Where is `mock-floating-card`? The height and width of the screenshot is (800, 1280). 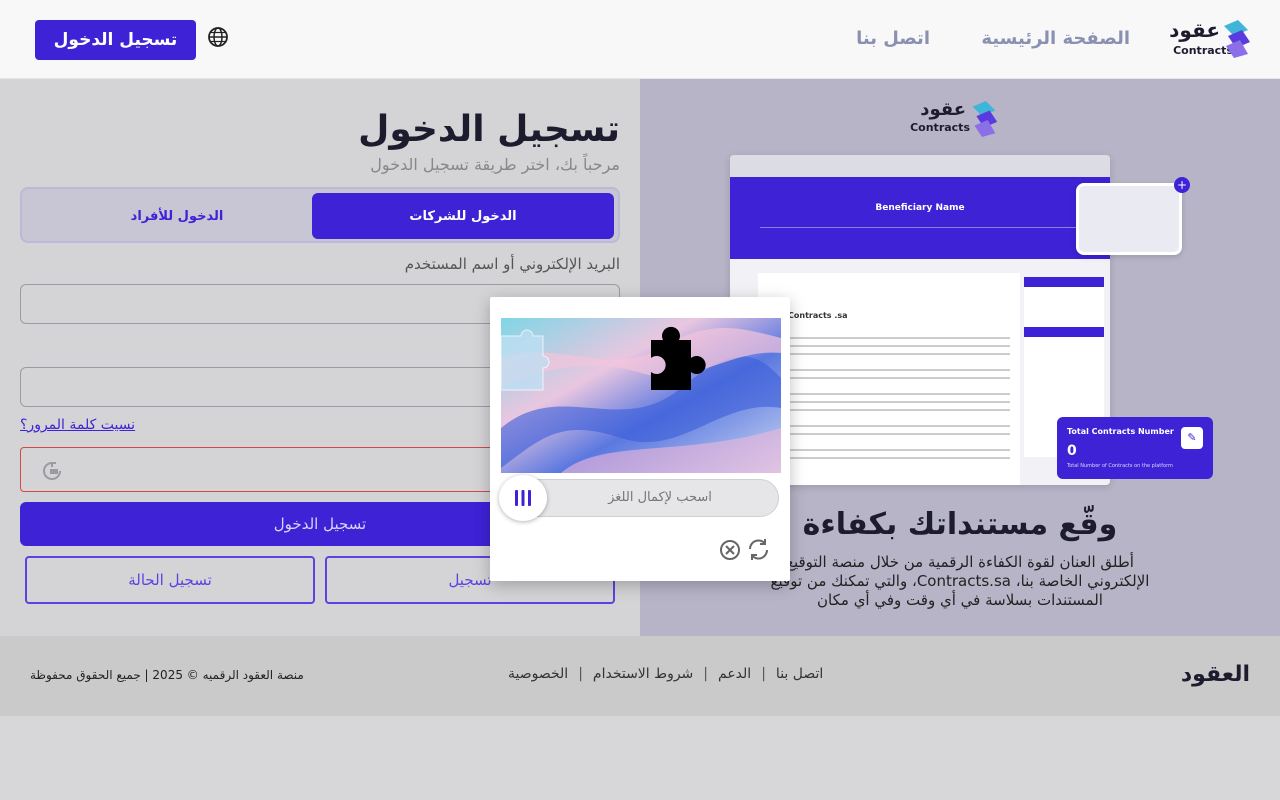
mock-floating-card is located at coordinates (1129, 219).